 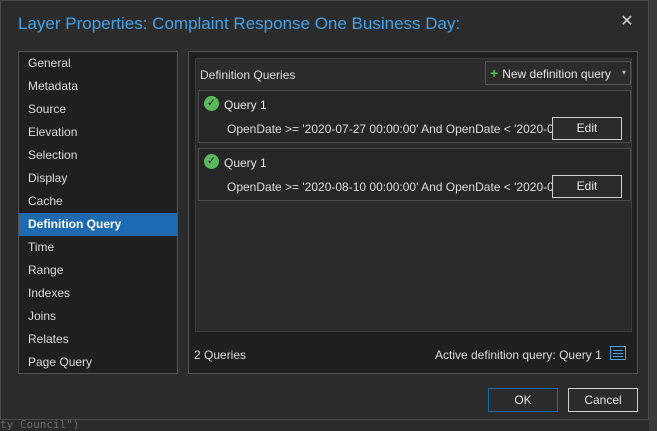 I want to click on active-query-list-icon, so click(x=618, y=353).